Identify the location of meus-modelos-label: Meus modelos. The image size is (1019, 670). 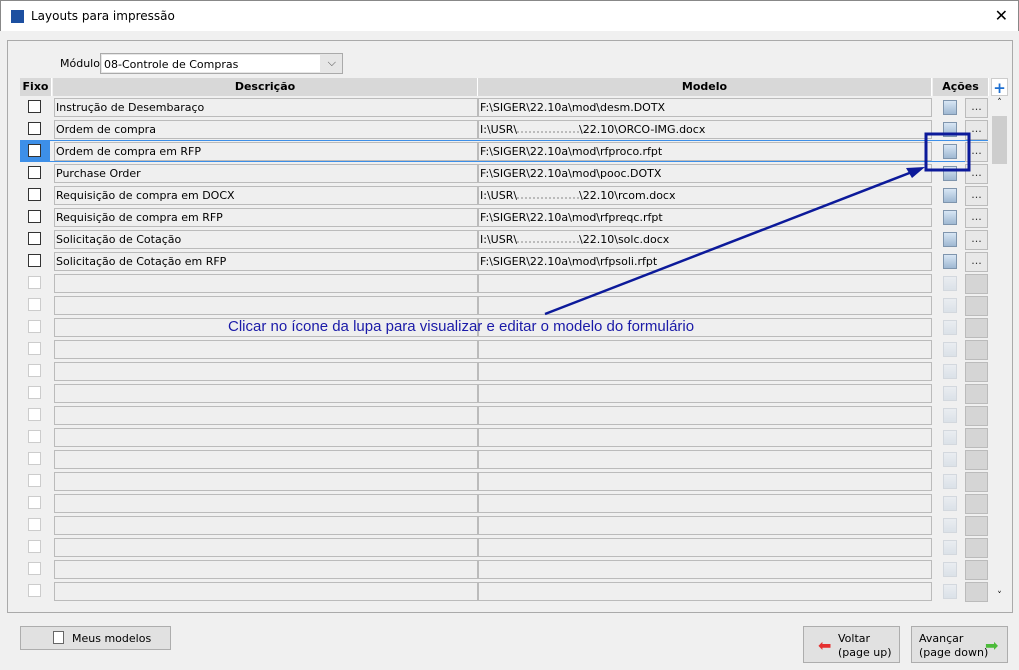
(112, 638).